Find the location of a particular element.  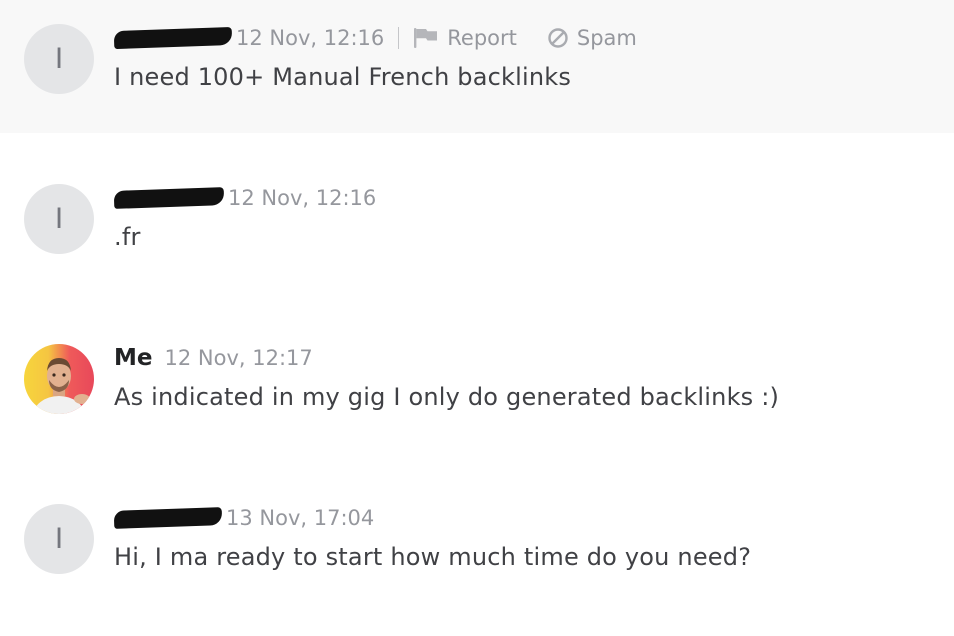

flag-icon is located at coordinates (426, 38).